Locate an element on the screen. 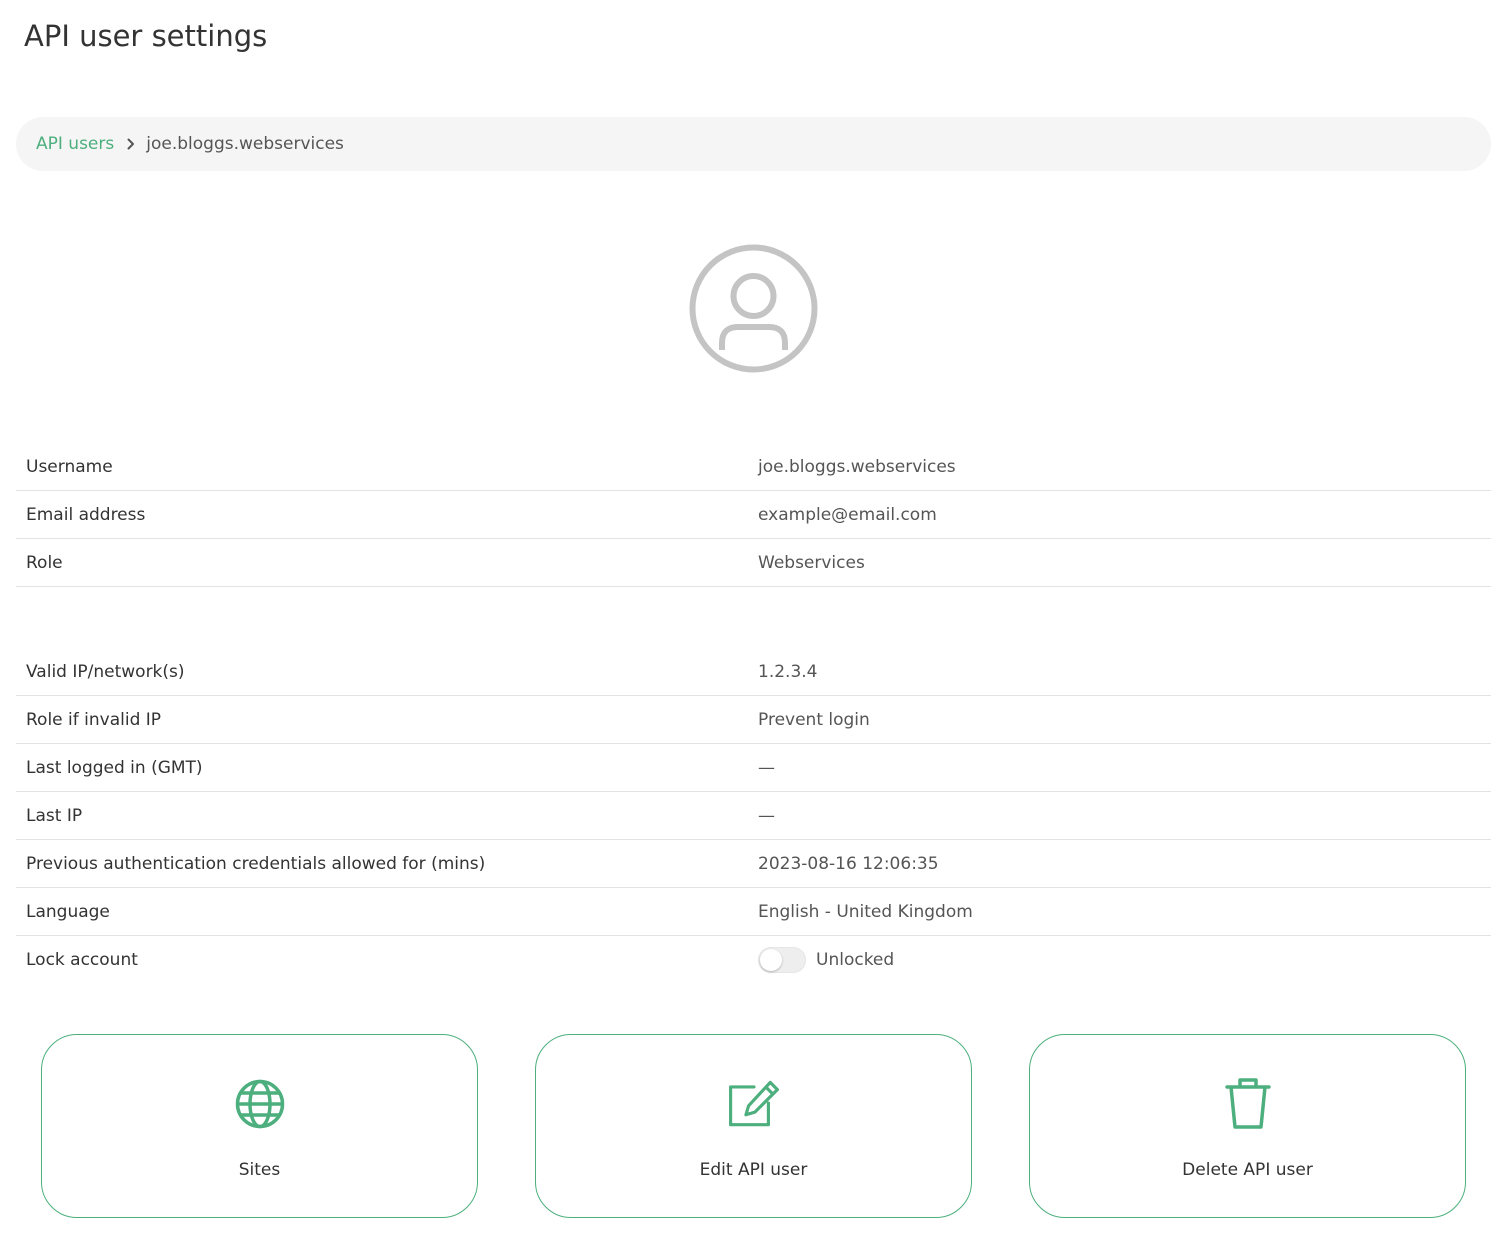 The image size is (1503, 1234). detail-label: Username is located at coordinates (69, 466).